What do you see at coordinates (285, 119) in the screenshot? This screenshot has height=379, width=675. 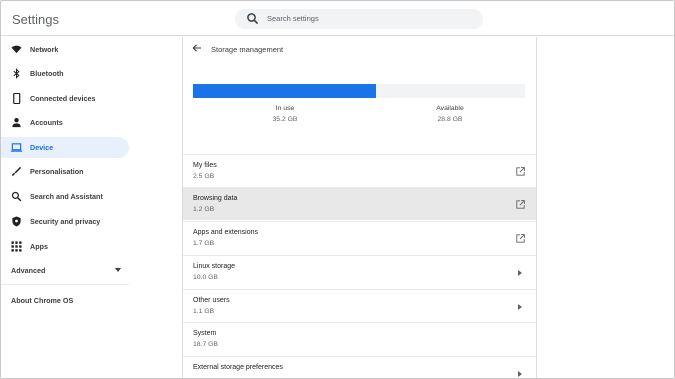 I see `in-use-value: 35.2 GB` at bounding box center [285, 119].